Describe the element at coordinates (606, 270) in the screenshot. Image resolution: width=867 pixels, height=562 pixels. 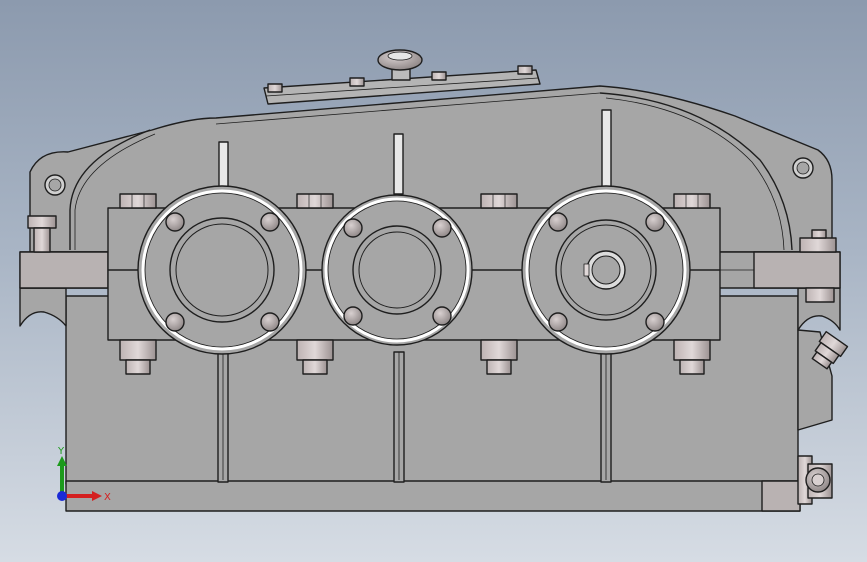
I see `bearing-cap-right` at that location.